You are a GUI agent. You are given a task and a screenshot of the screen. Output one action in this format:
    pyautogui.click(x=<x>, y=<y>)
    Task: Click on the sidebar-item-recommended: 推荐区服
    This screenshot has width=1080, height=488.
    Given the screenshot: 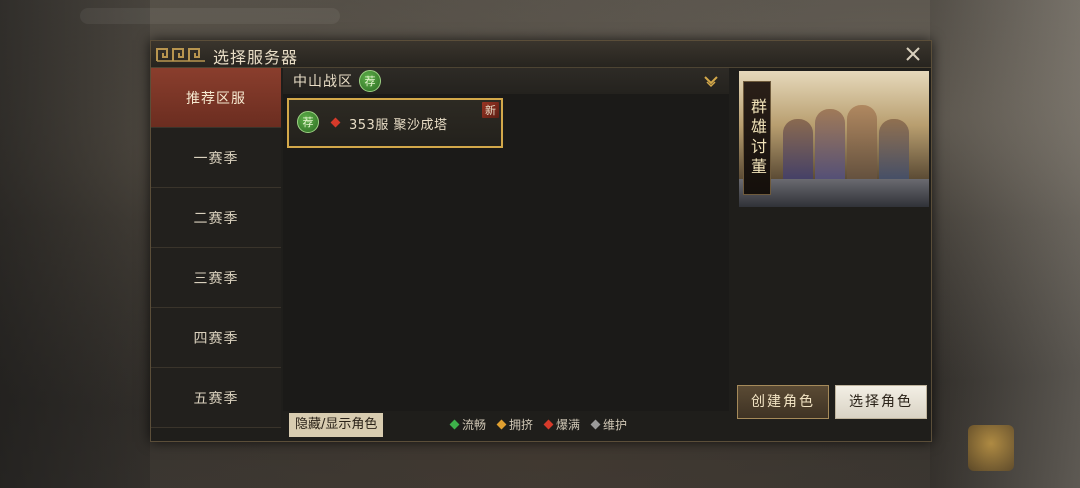 What is the action you would take?
    pyautogui.click(x=216, y=98)
    